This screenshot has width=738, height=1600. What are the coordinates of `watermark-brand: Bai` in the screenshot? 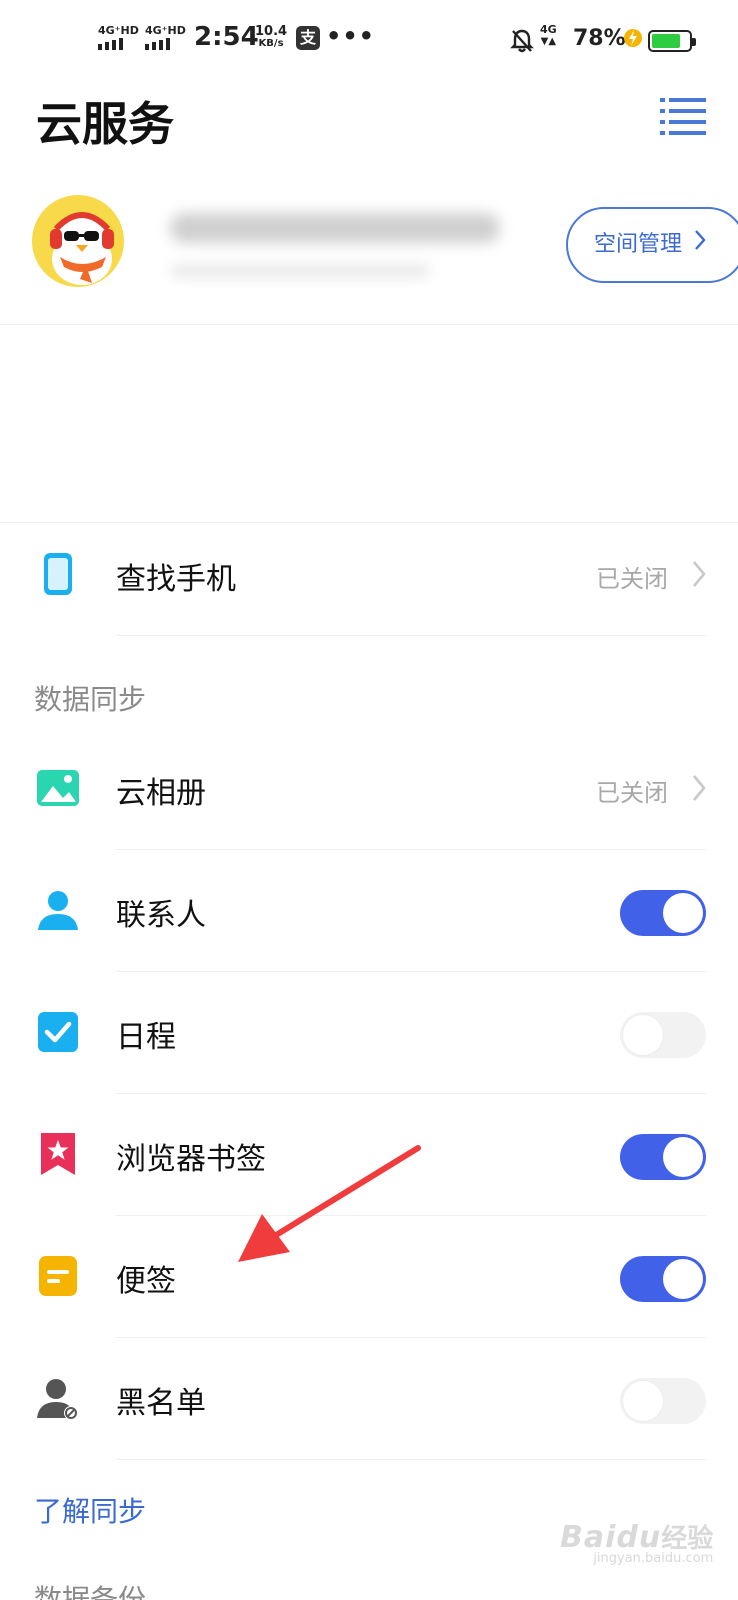 It's located at (588, 1537).